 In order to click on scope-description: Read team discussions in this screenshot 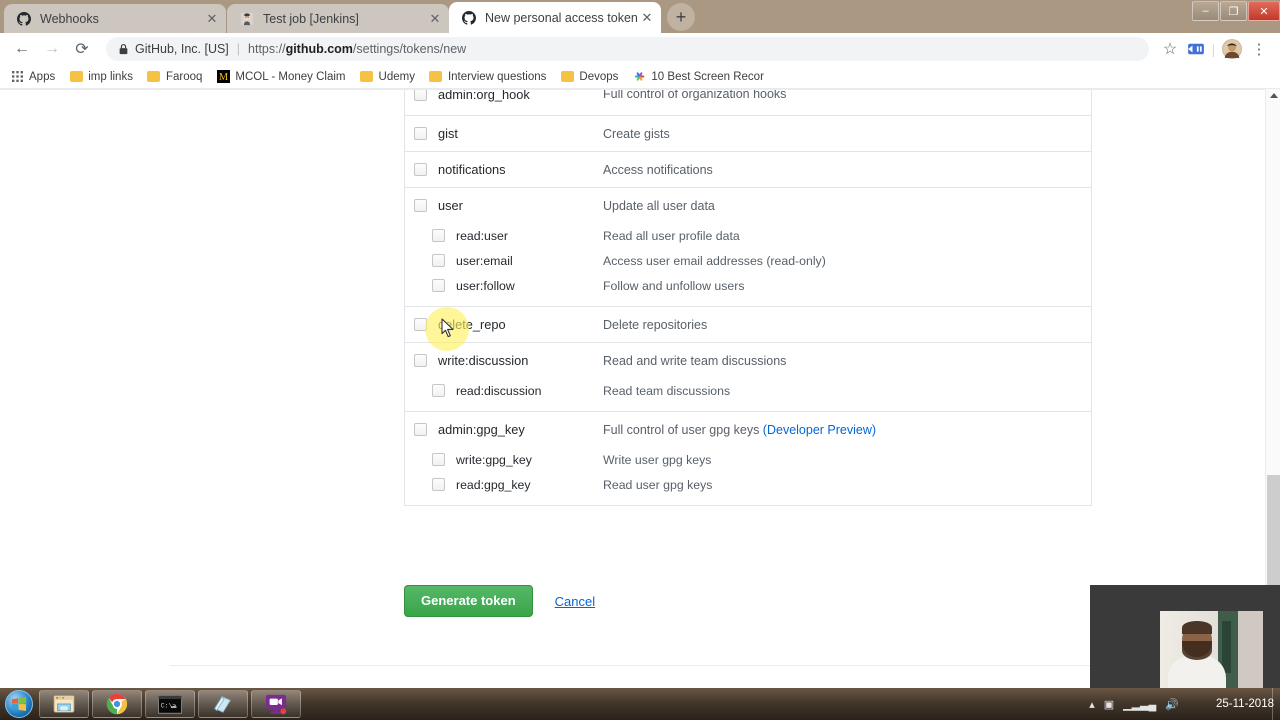, I will do `click(667, 390)`.